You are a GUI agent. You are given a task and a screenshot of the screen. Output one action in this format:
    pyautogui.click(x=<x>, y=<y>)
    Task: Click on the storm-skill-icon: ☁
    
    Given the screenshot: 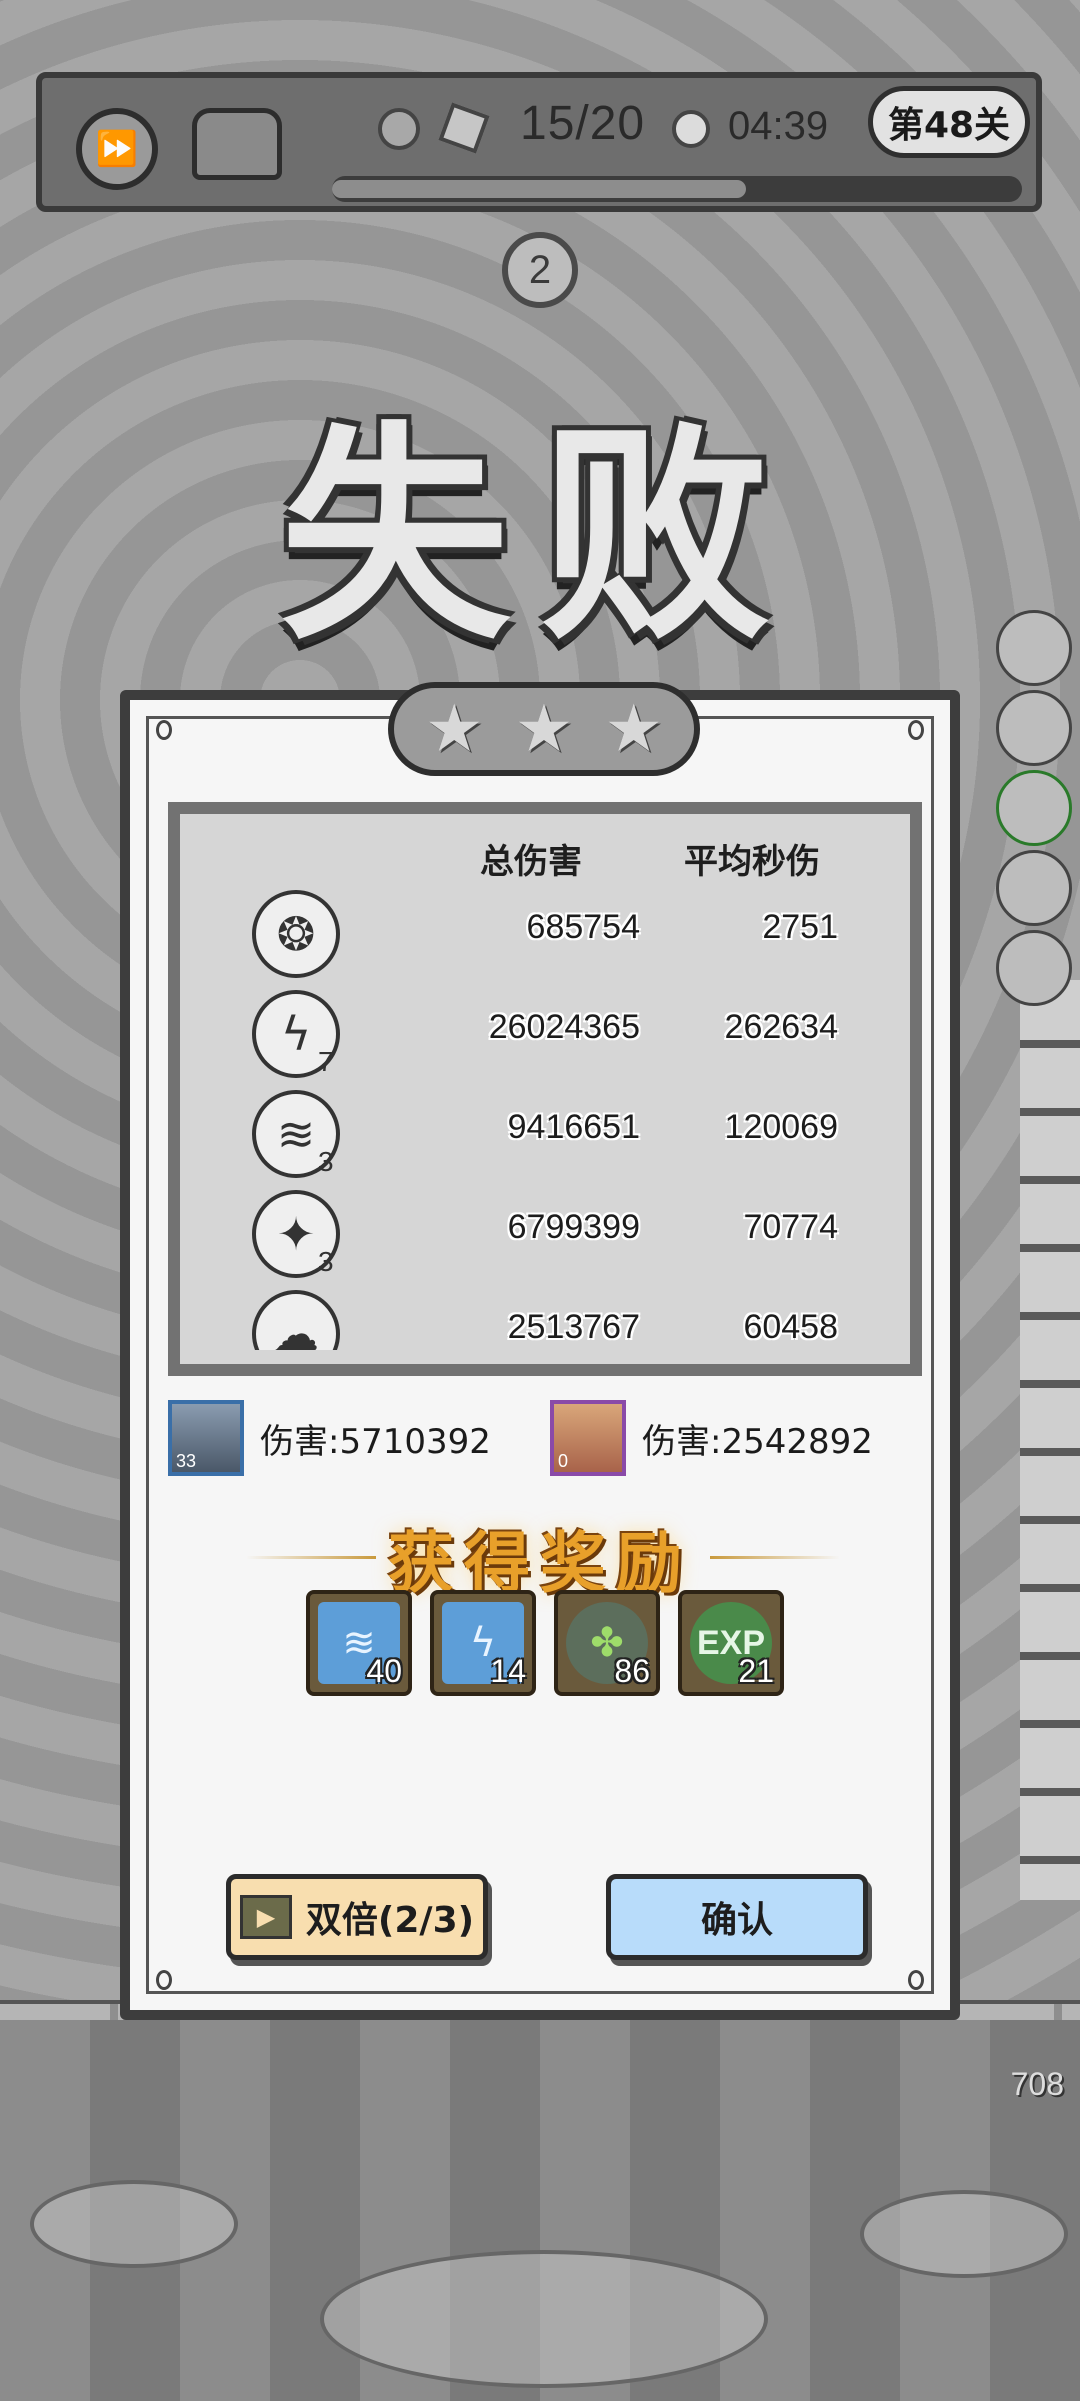 What is the action you would take?
    pyautogui.click(x=296, y=1320)
    